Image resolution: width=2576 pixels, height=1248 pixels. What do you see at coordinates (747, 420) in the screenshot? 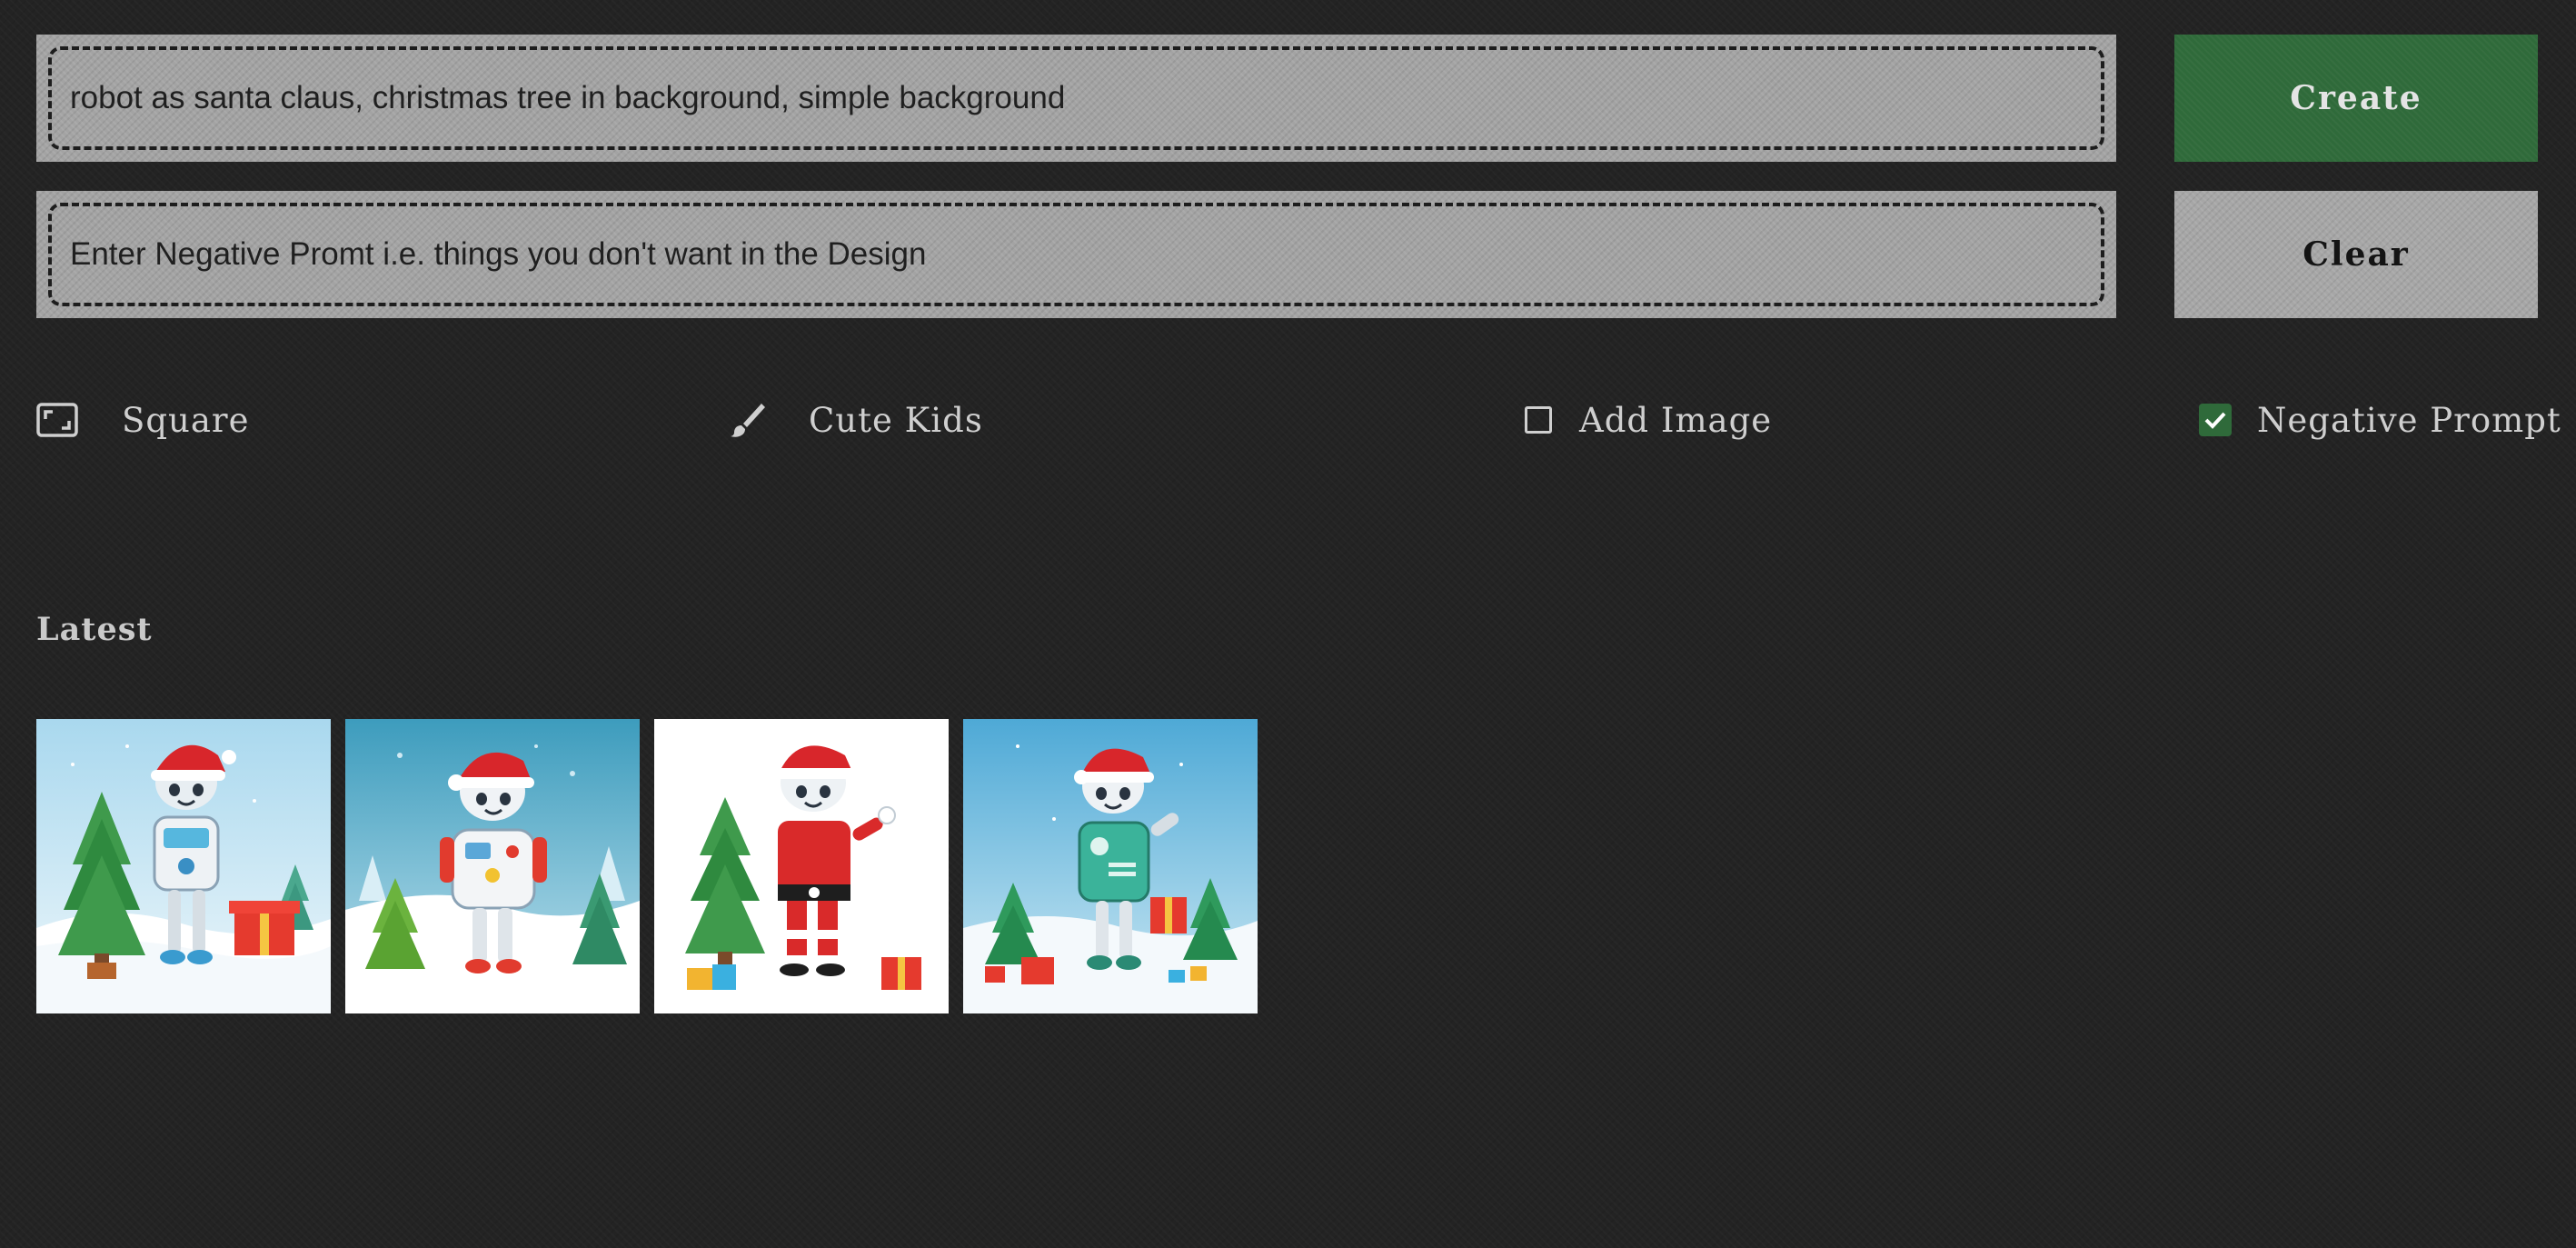
I see `paintbrush-icon` at bounding box center [747, 420].